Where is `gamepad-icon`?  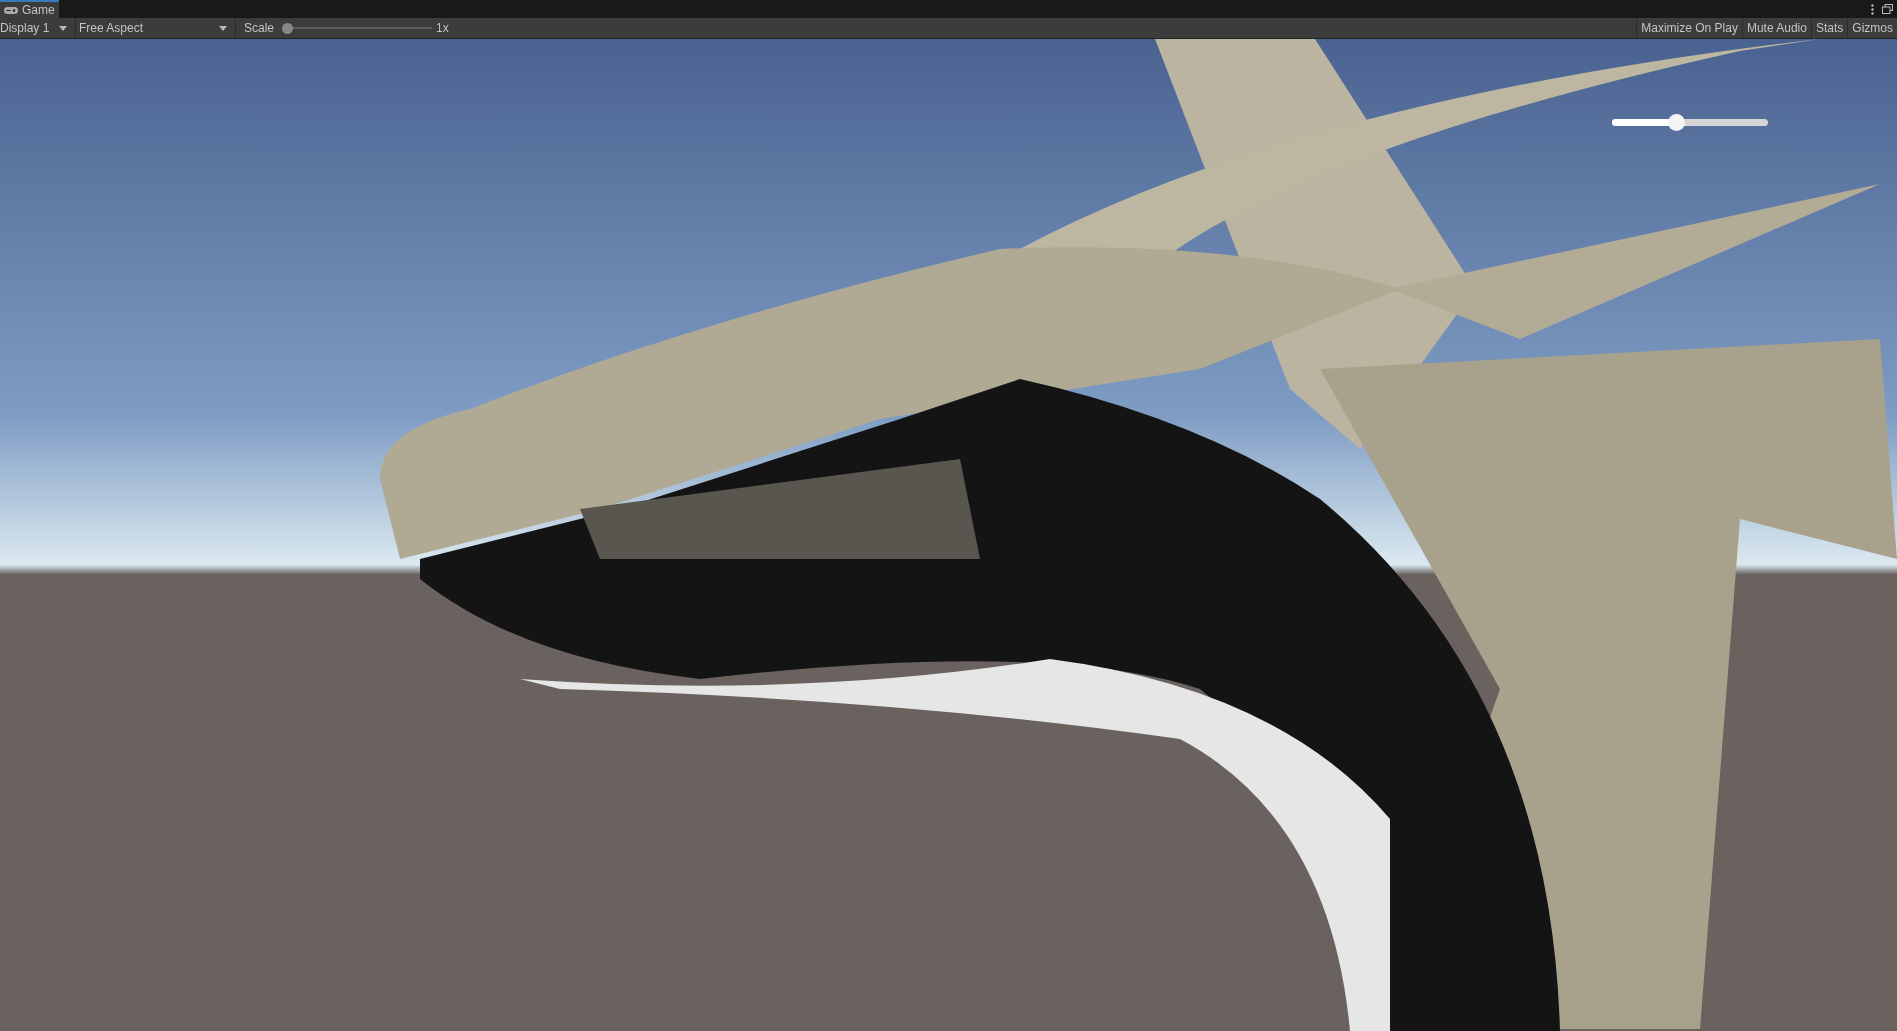 gamepad-icon is located at coordinates (11, 10).